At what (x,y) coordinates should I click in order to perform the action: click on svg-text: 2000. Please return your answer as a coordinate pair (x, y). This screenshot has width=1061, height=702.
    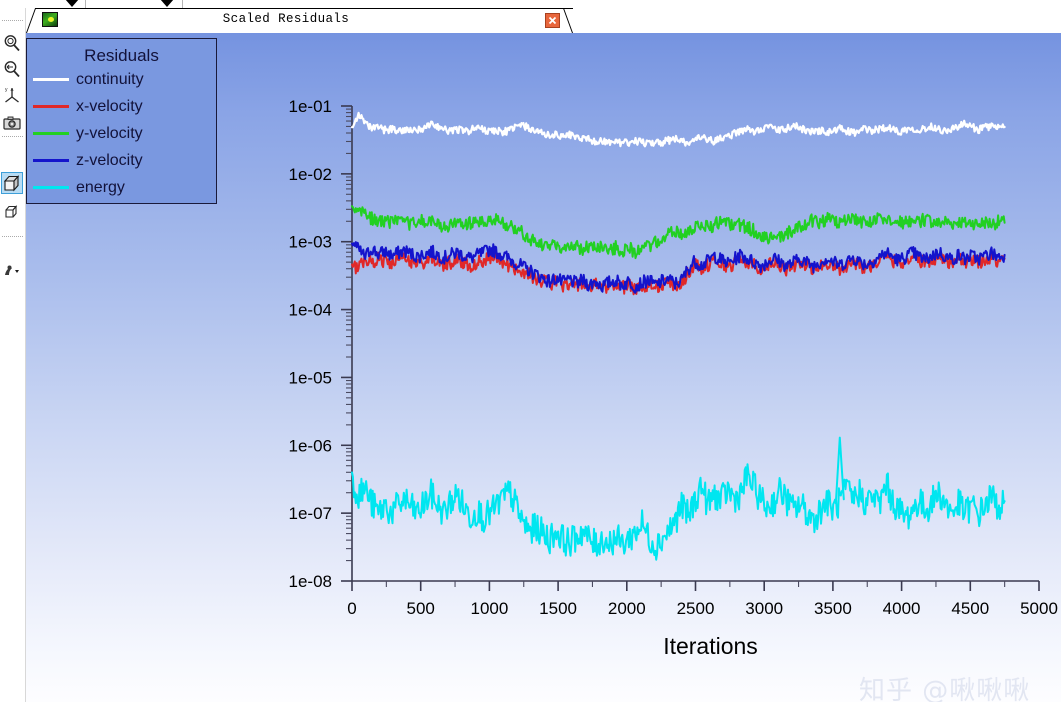
    Looking at the image, I should click on (627, 608).